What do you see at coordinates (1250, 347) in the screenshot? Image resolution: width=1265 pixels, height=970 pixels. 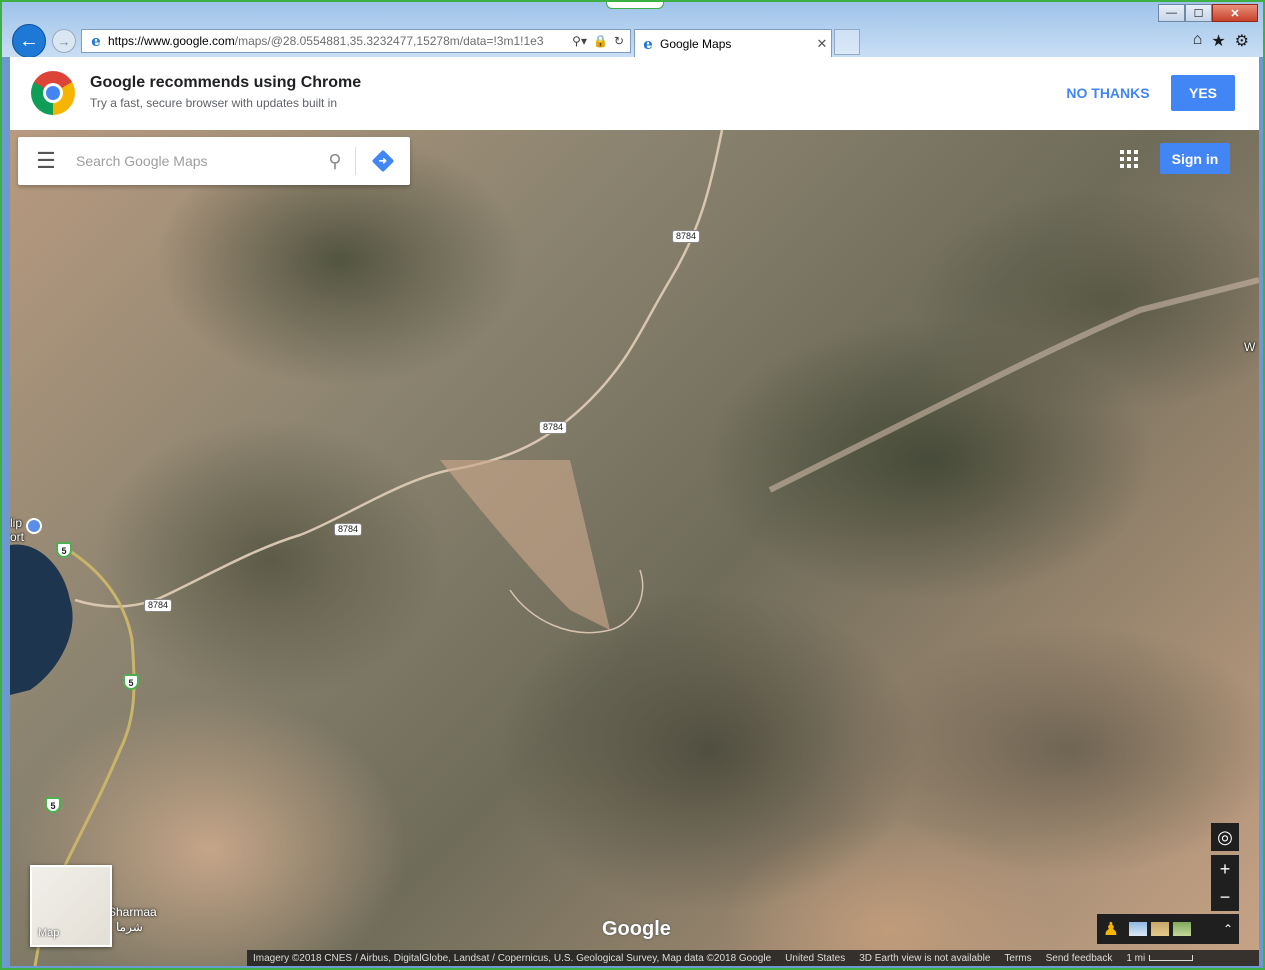 I see `place-label-partial-right: W` at bounding box center [1250, 347].